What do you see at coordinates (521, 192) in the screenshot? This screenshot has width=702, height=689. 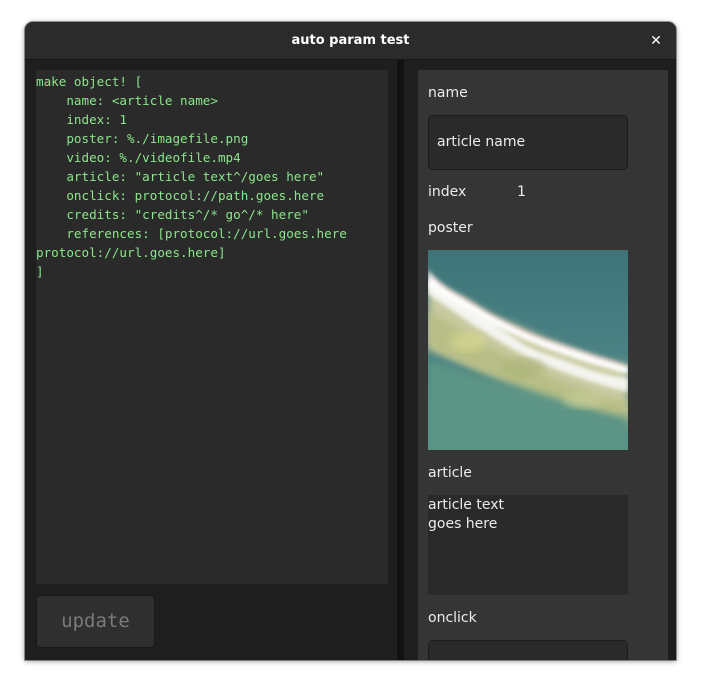 I see `index-value: 1` at bounding box center [521, 192].